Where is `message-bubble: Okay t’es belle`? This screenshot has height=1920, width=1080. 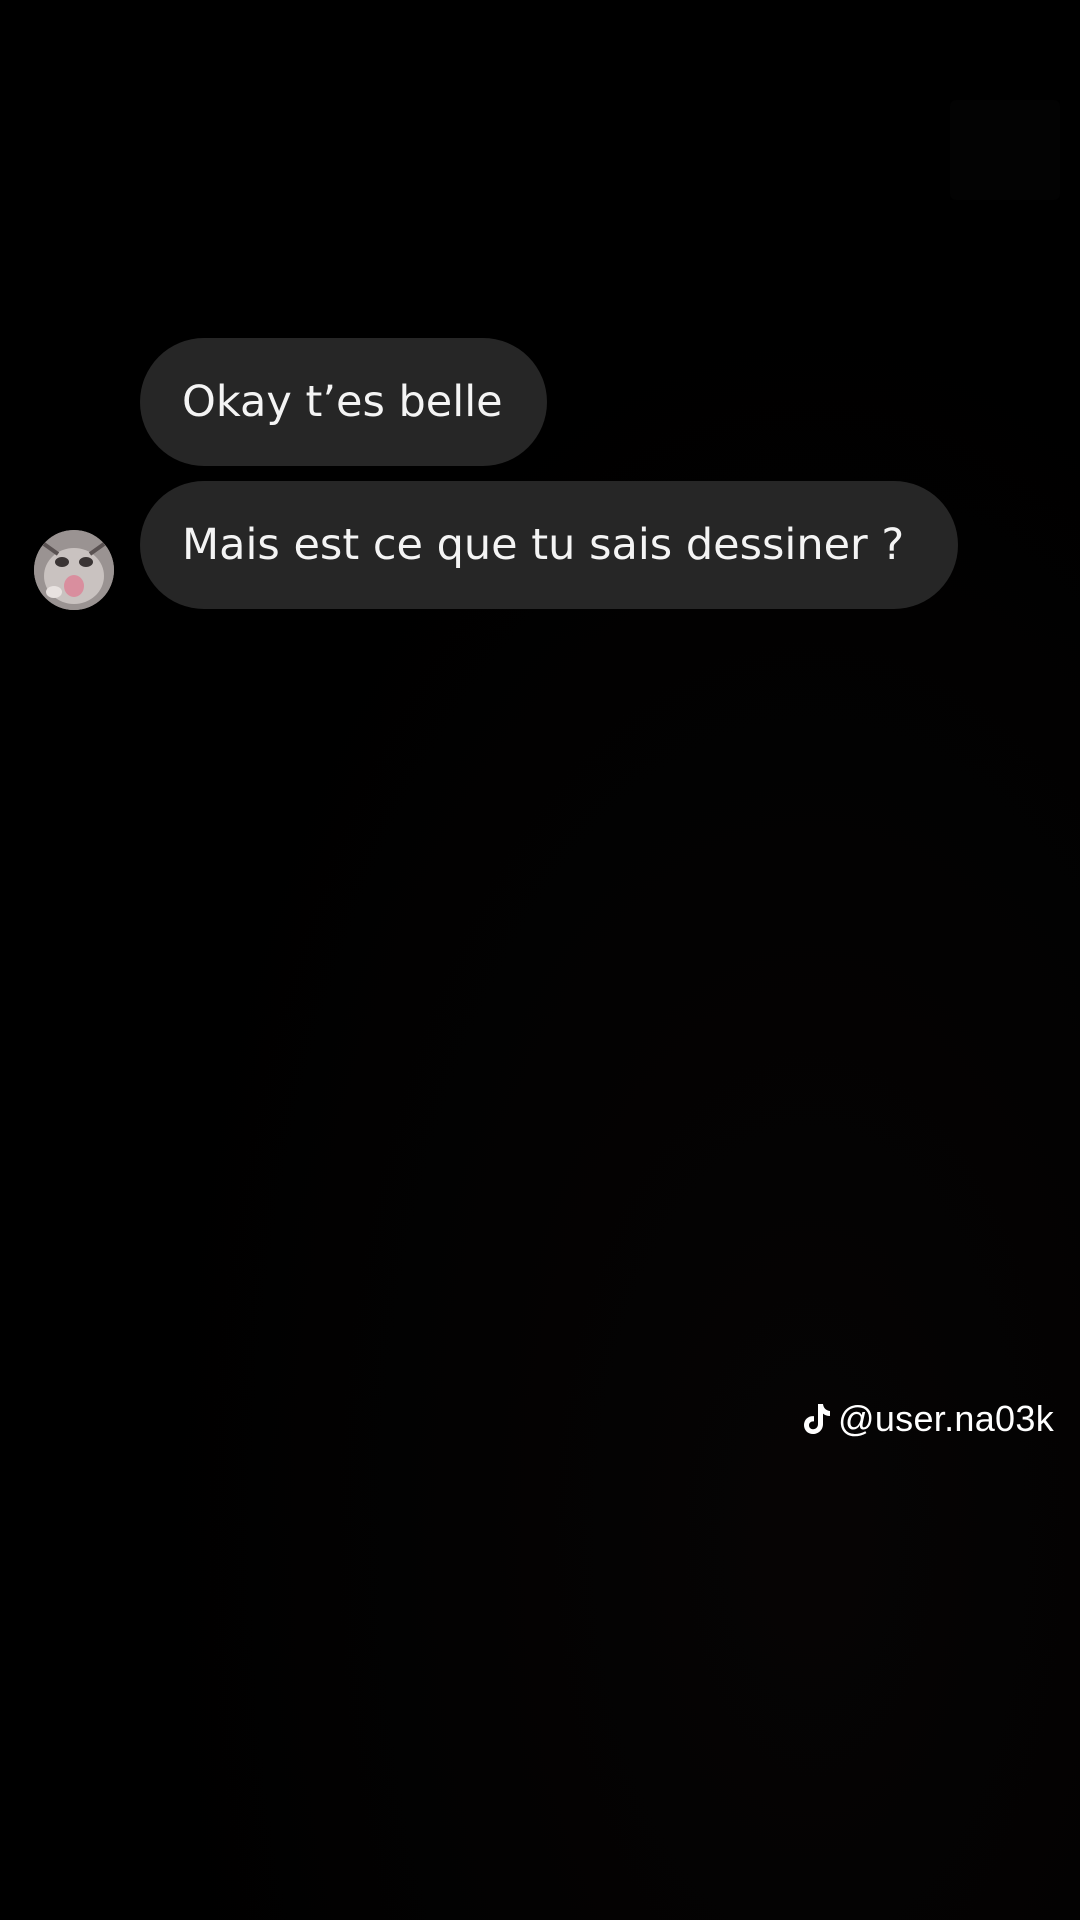
message-bubble: Okay t’es belle is located at coordinates (343, 402).